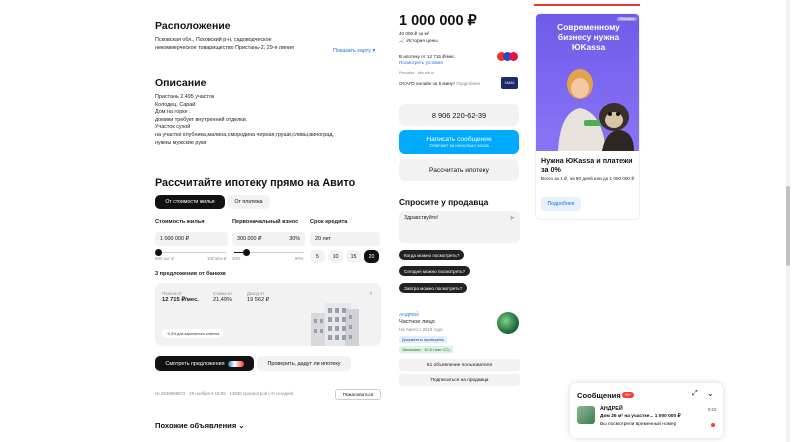 The height and width of the screenshot is (442, 793). I want to click on price-per-m2: 40 000 ₽ за м², so click(414, 33).